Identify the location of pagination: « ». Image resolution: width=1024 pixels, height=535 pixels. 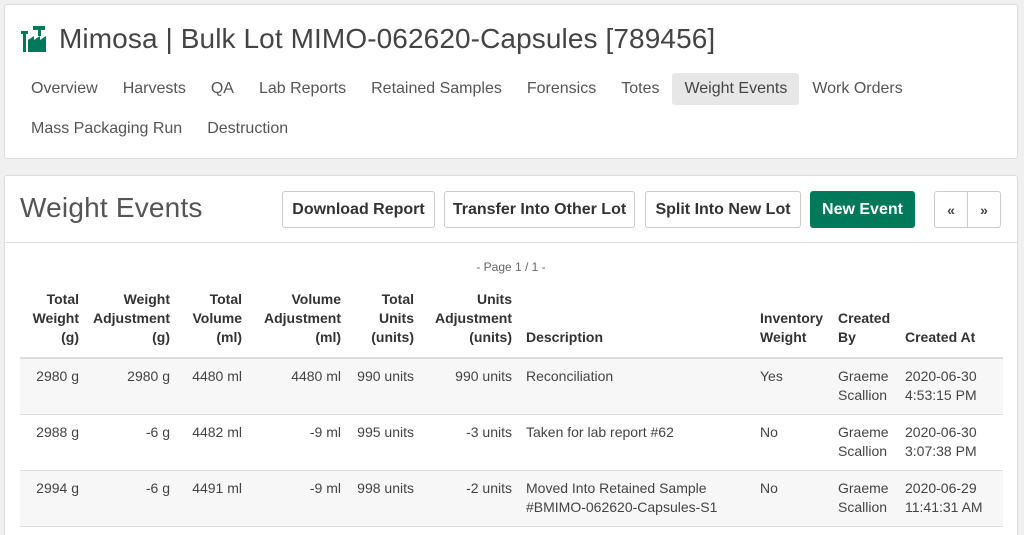
(967, 209).